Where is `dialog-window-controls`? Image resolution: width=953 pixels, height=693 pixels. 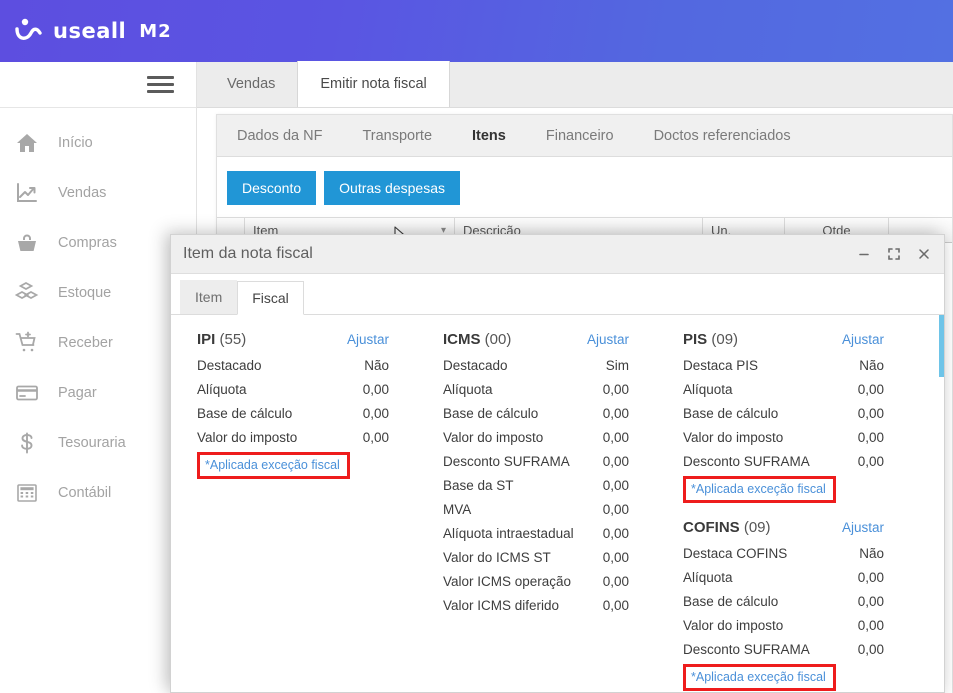 dialog-window-controls is located at coordinates (894, 254).